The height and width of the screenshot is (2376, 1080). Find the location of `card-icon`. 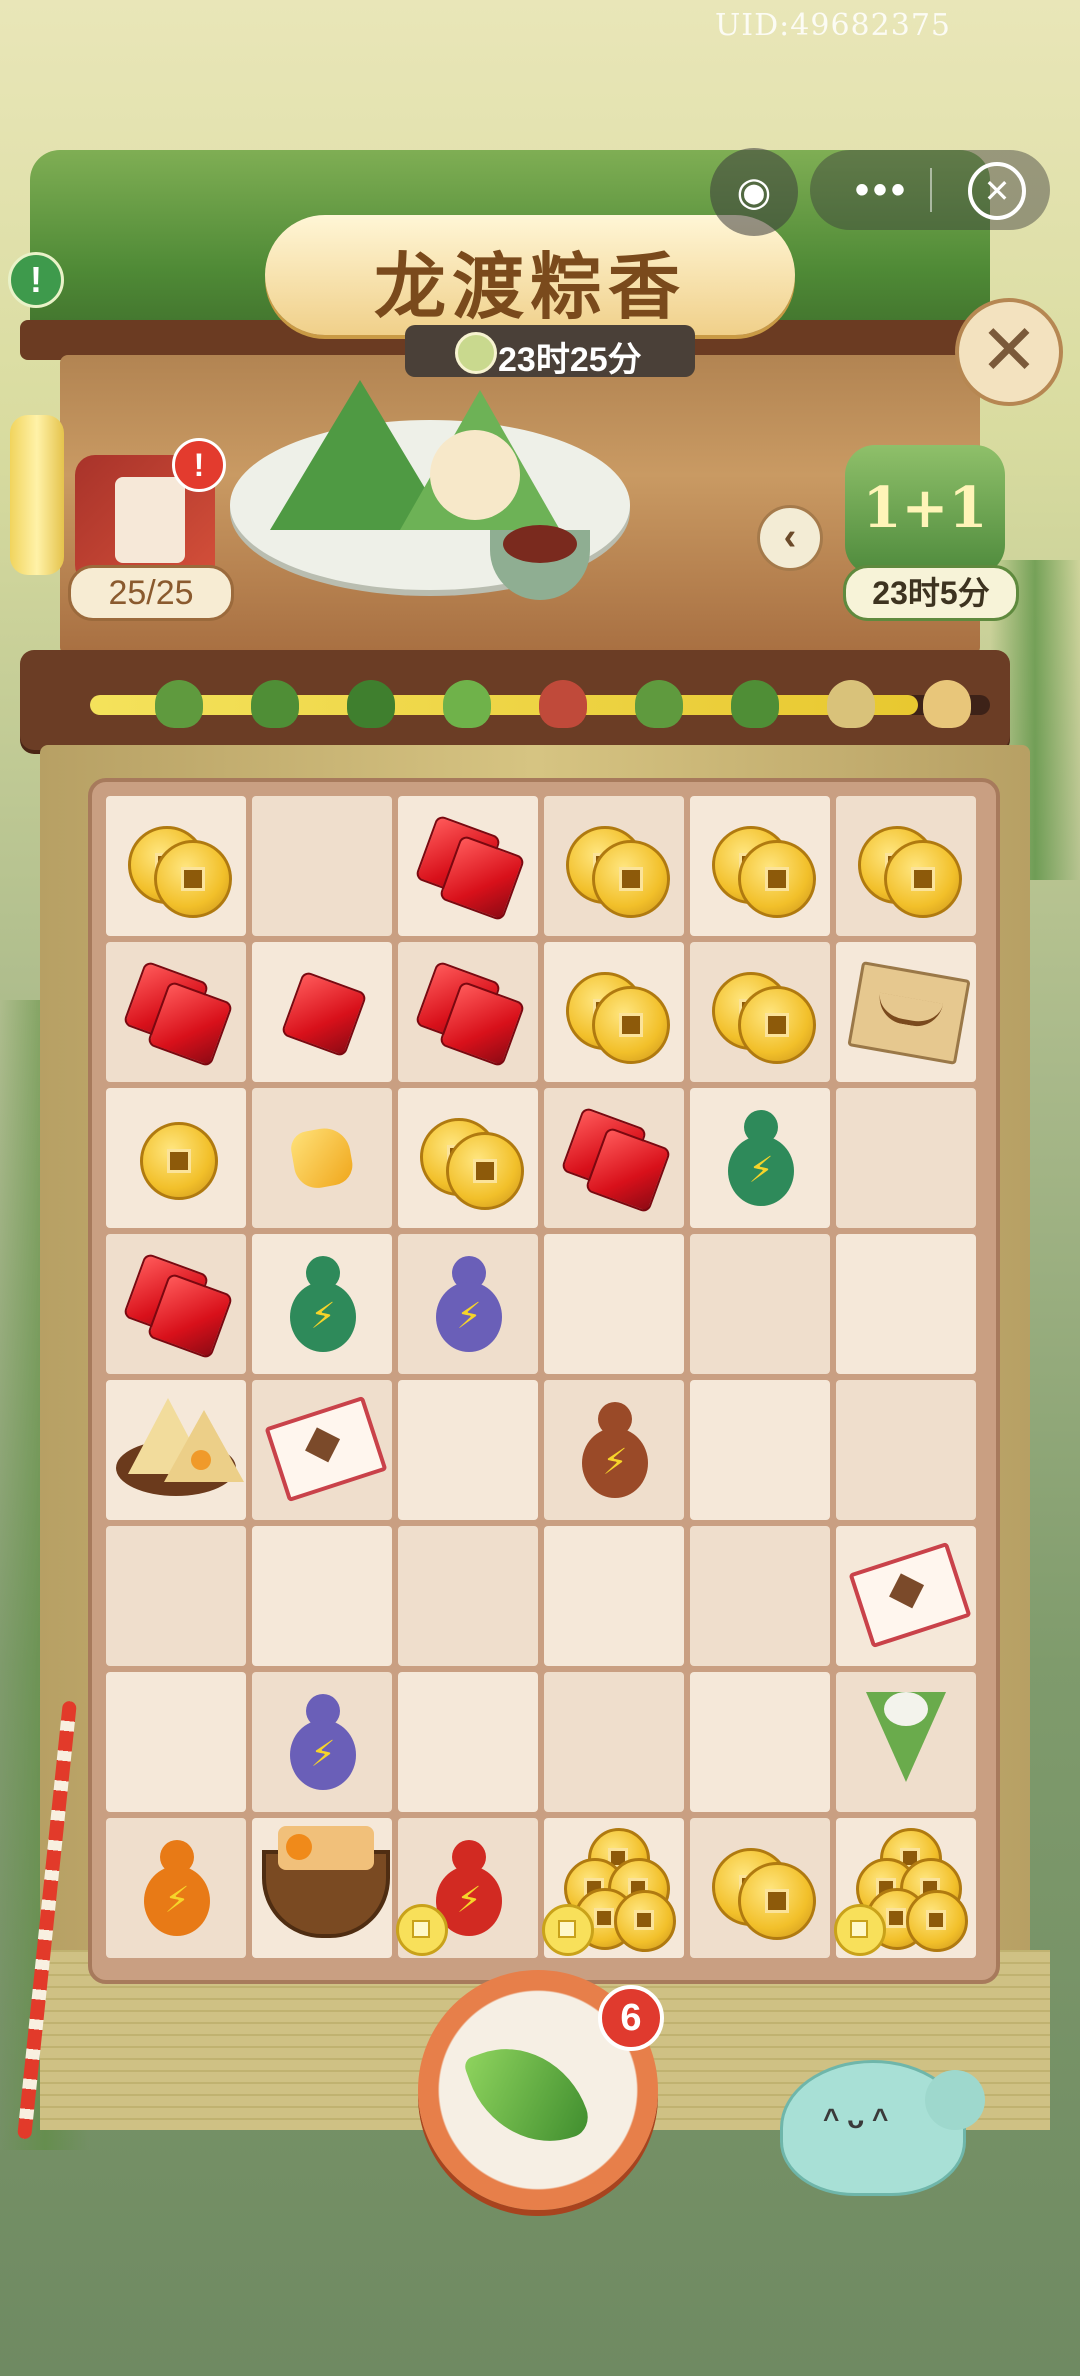

card-icon is located at coordinates (150, 520).